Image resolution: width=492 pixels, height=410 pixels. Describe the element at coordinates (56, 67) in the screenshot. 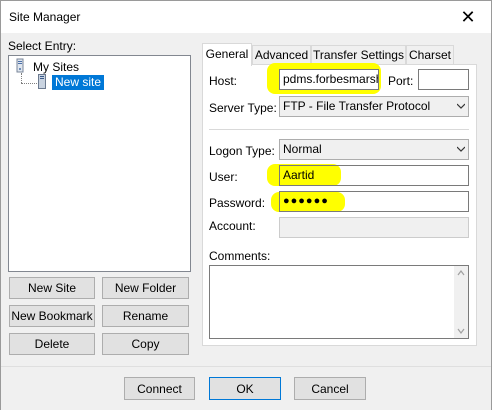

I see `tree-root-label: My Sites` at that location.